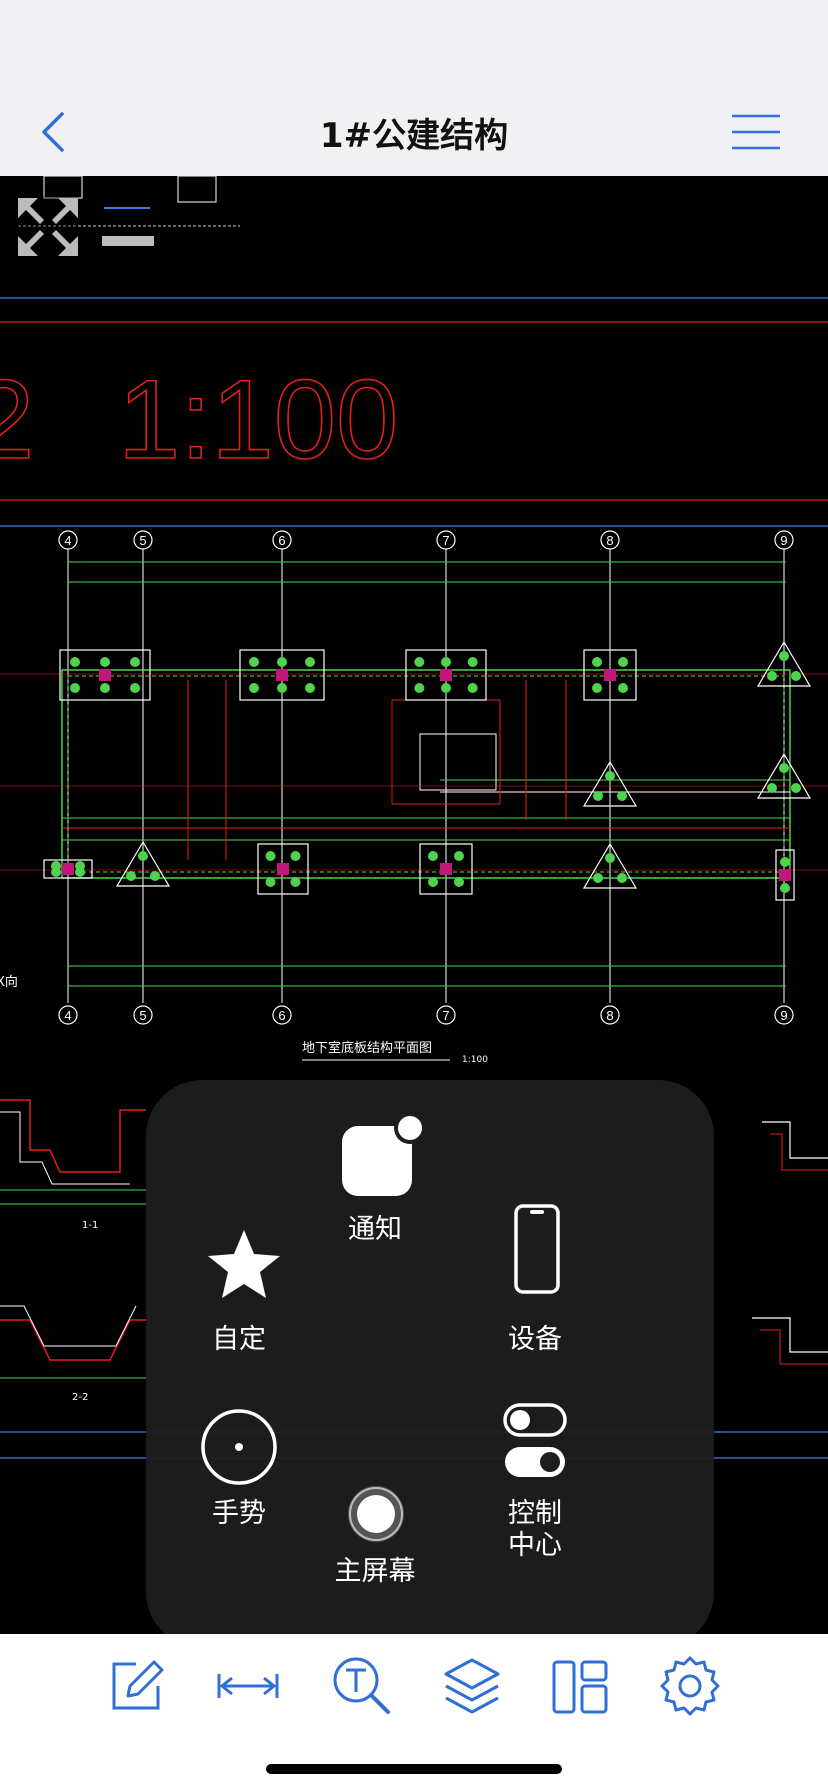 The height and width of the screenshot is (1792, 828). I want to click on measure-icon, so click(248, 1686).